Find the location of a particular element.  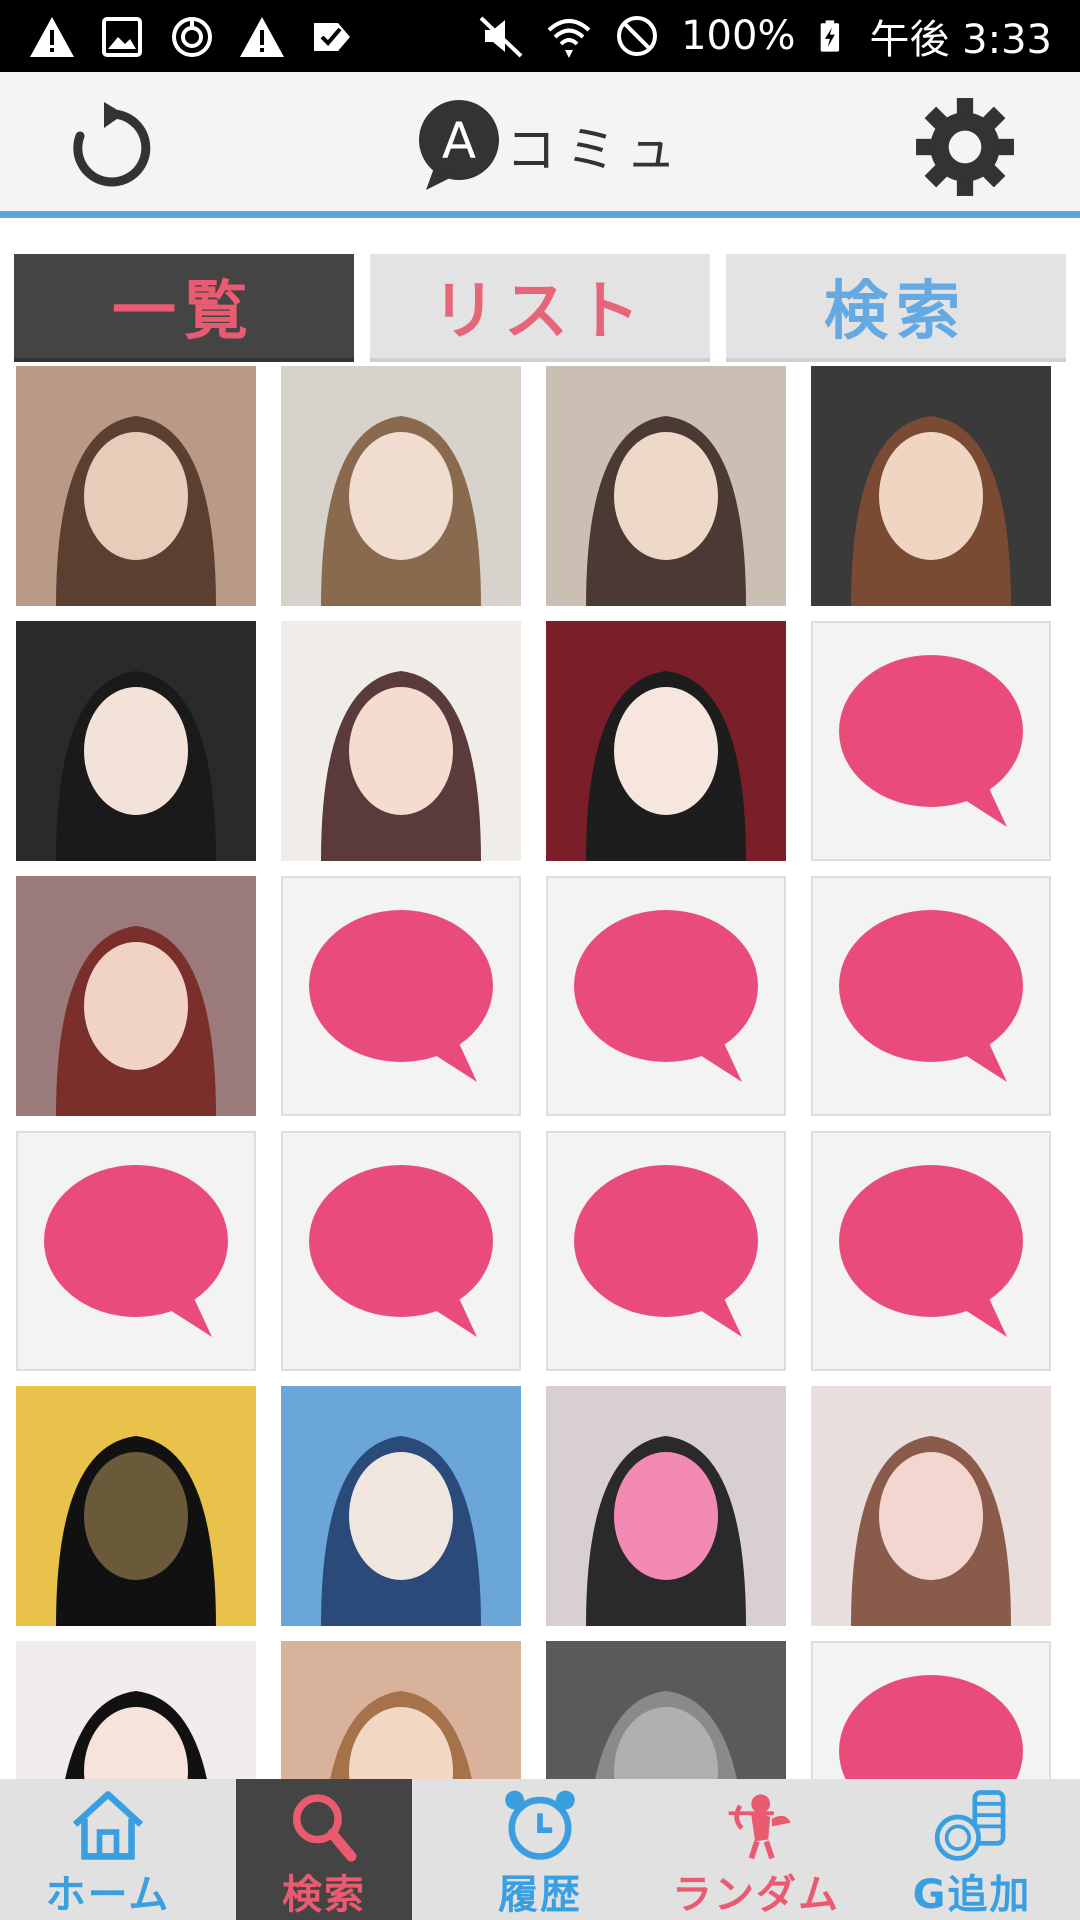

bottom-nav: ホーム 検索 履歴 ランダム G追加 is located at coordinates (540, 1849).